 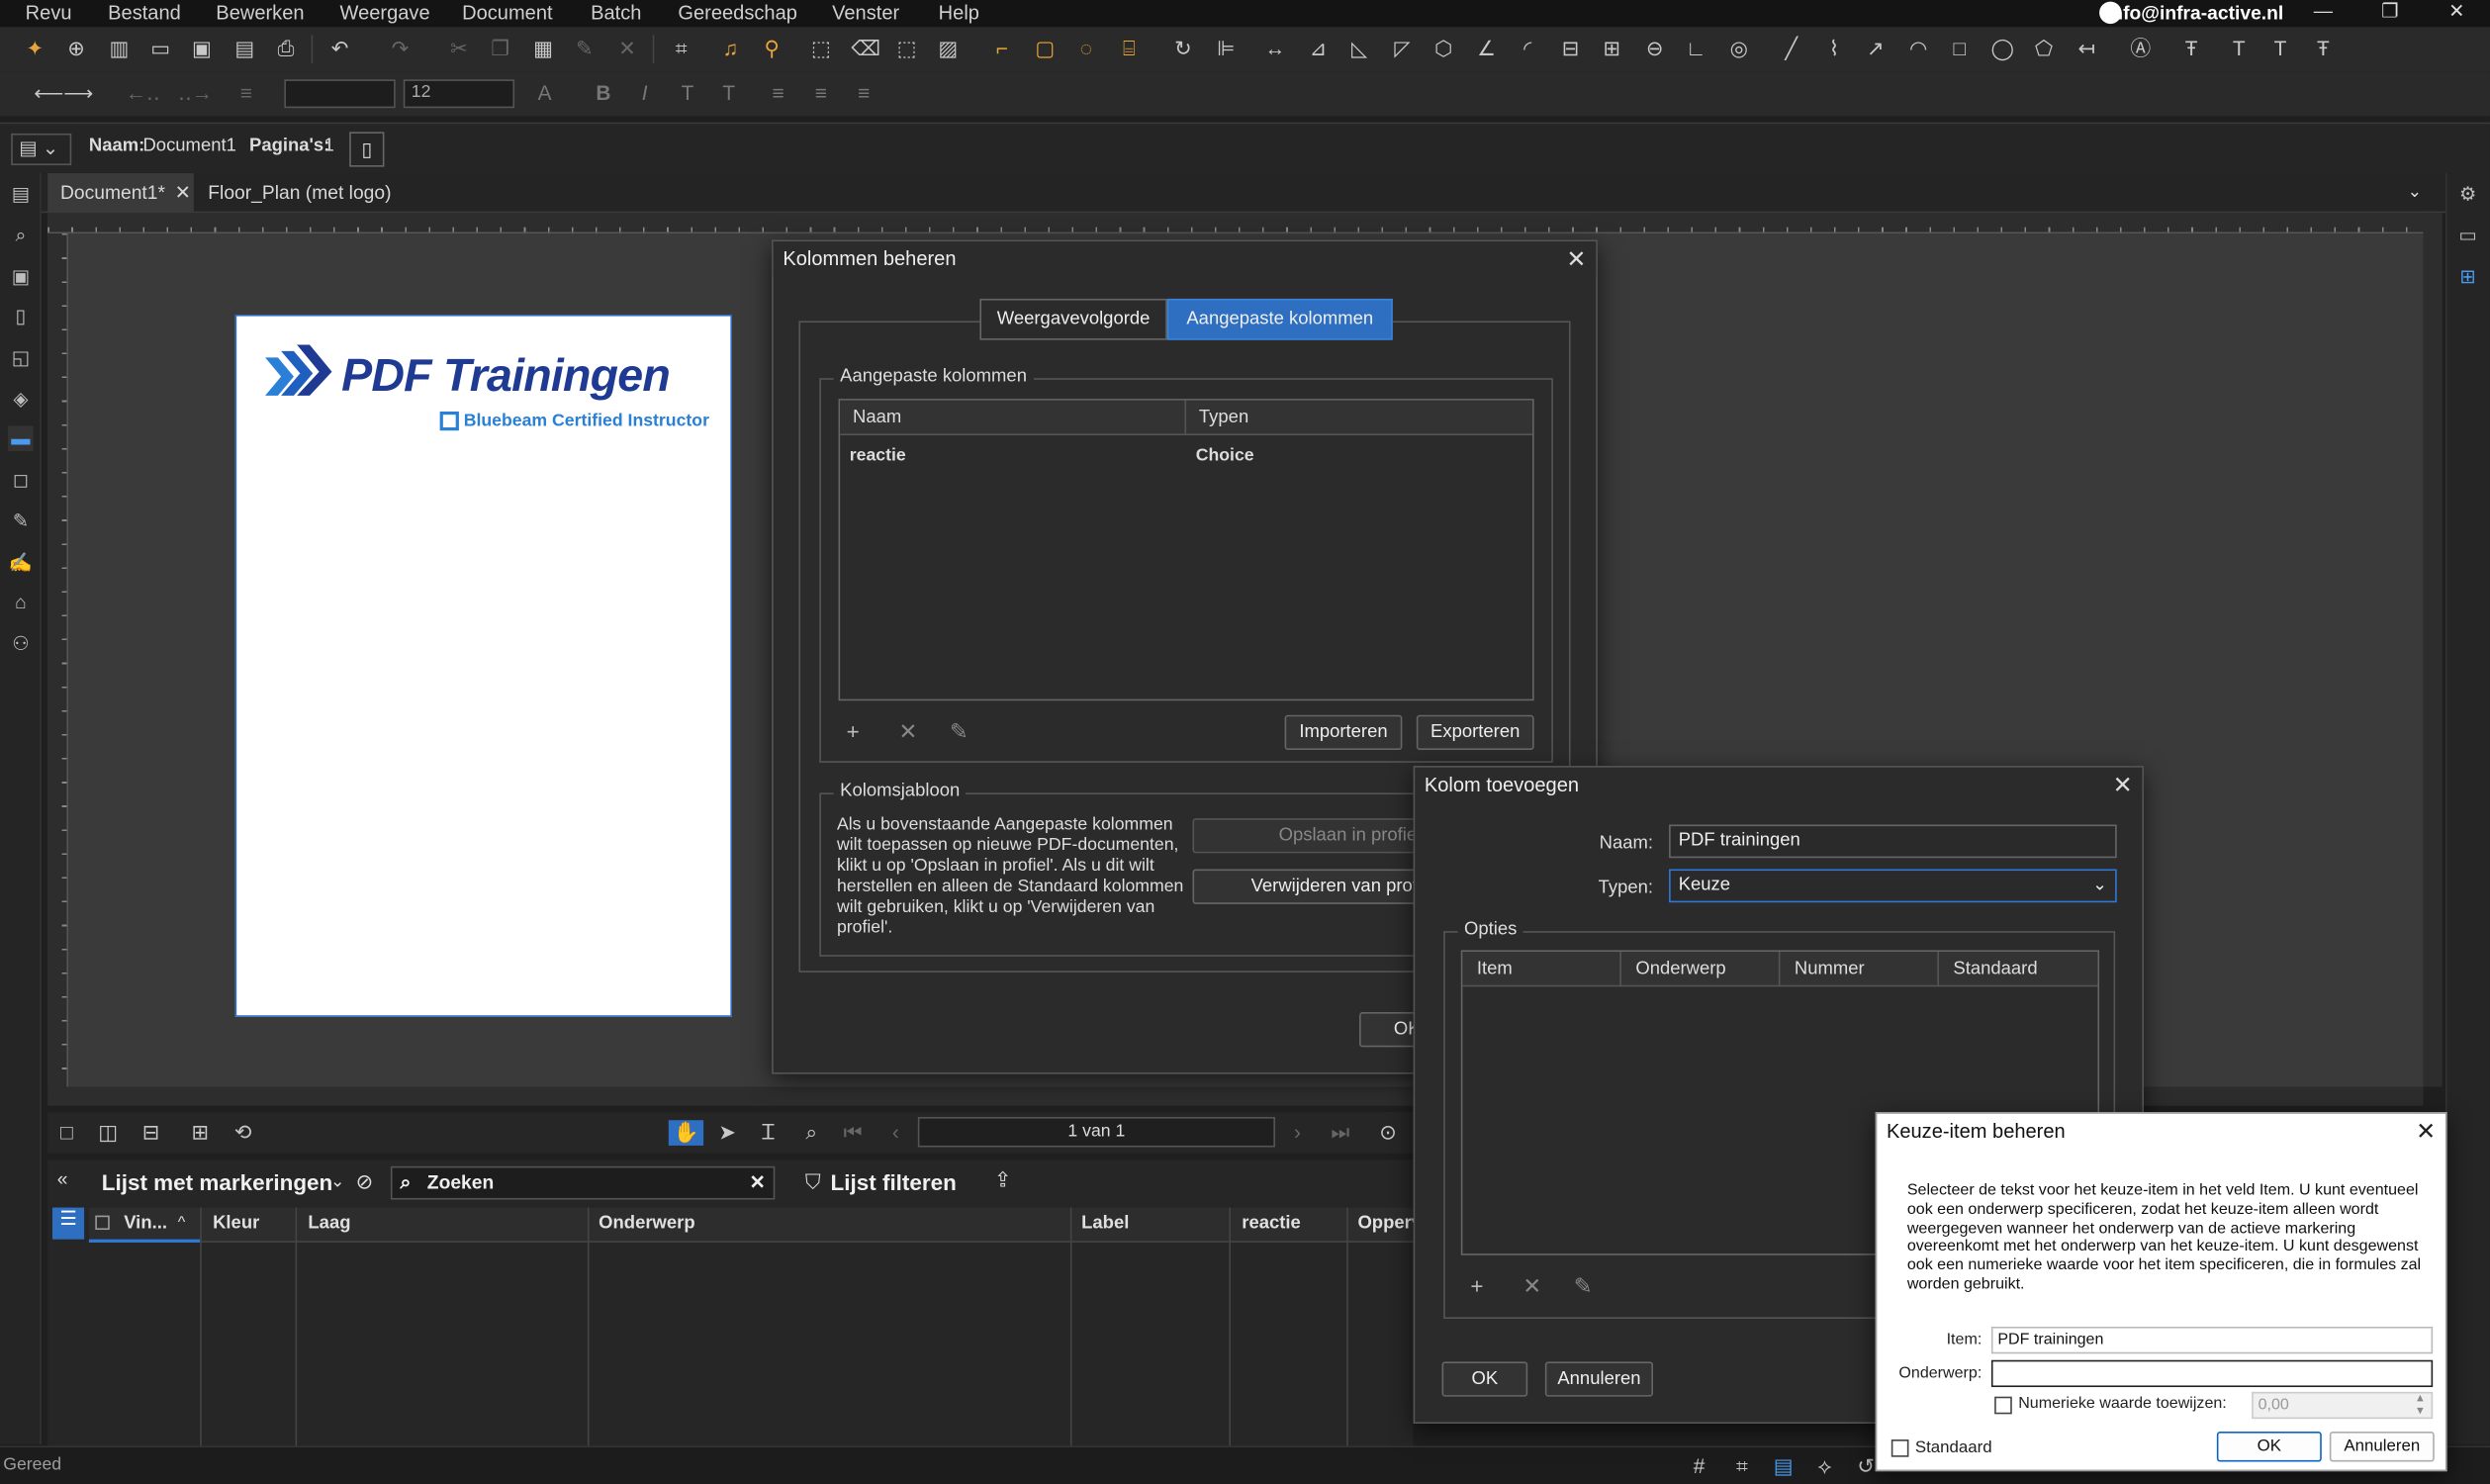 I want to click on save-as-icon: ▤, so click(x=244, y=49).